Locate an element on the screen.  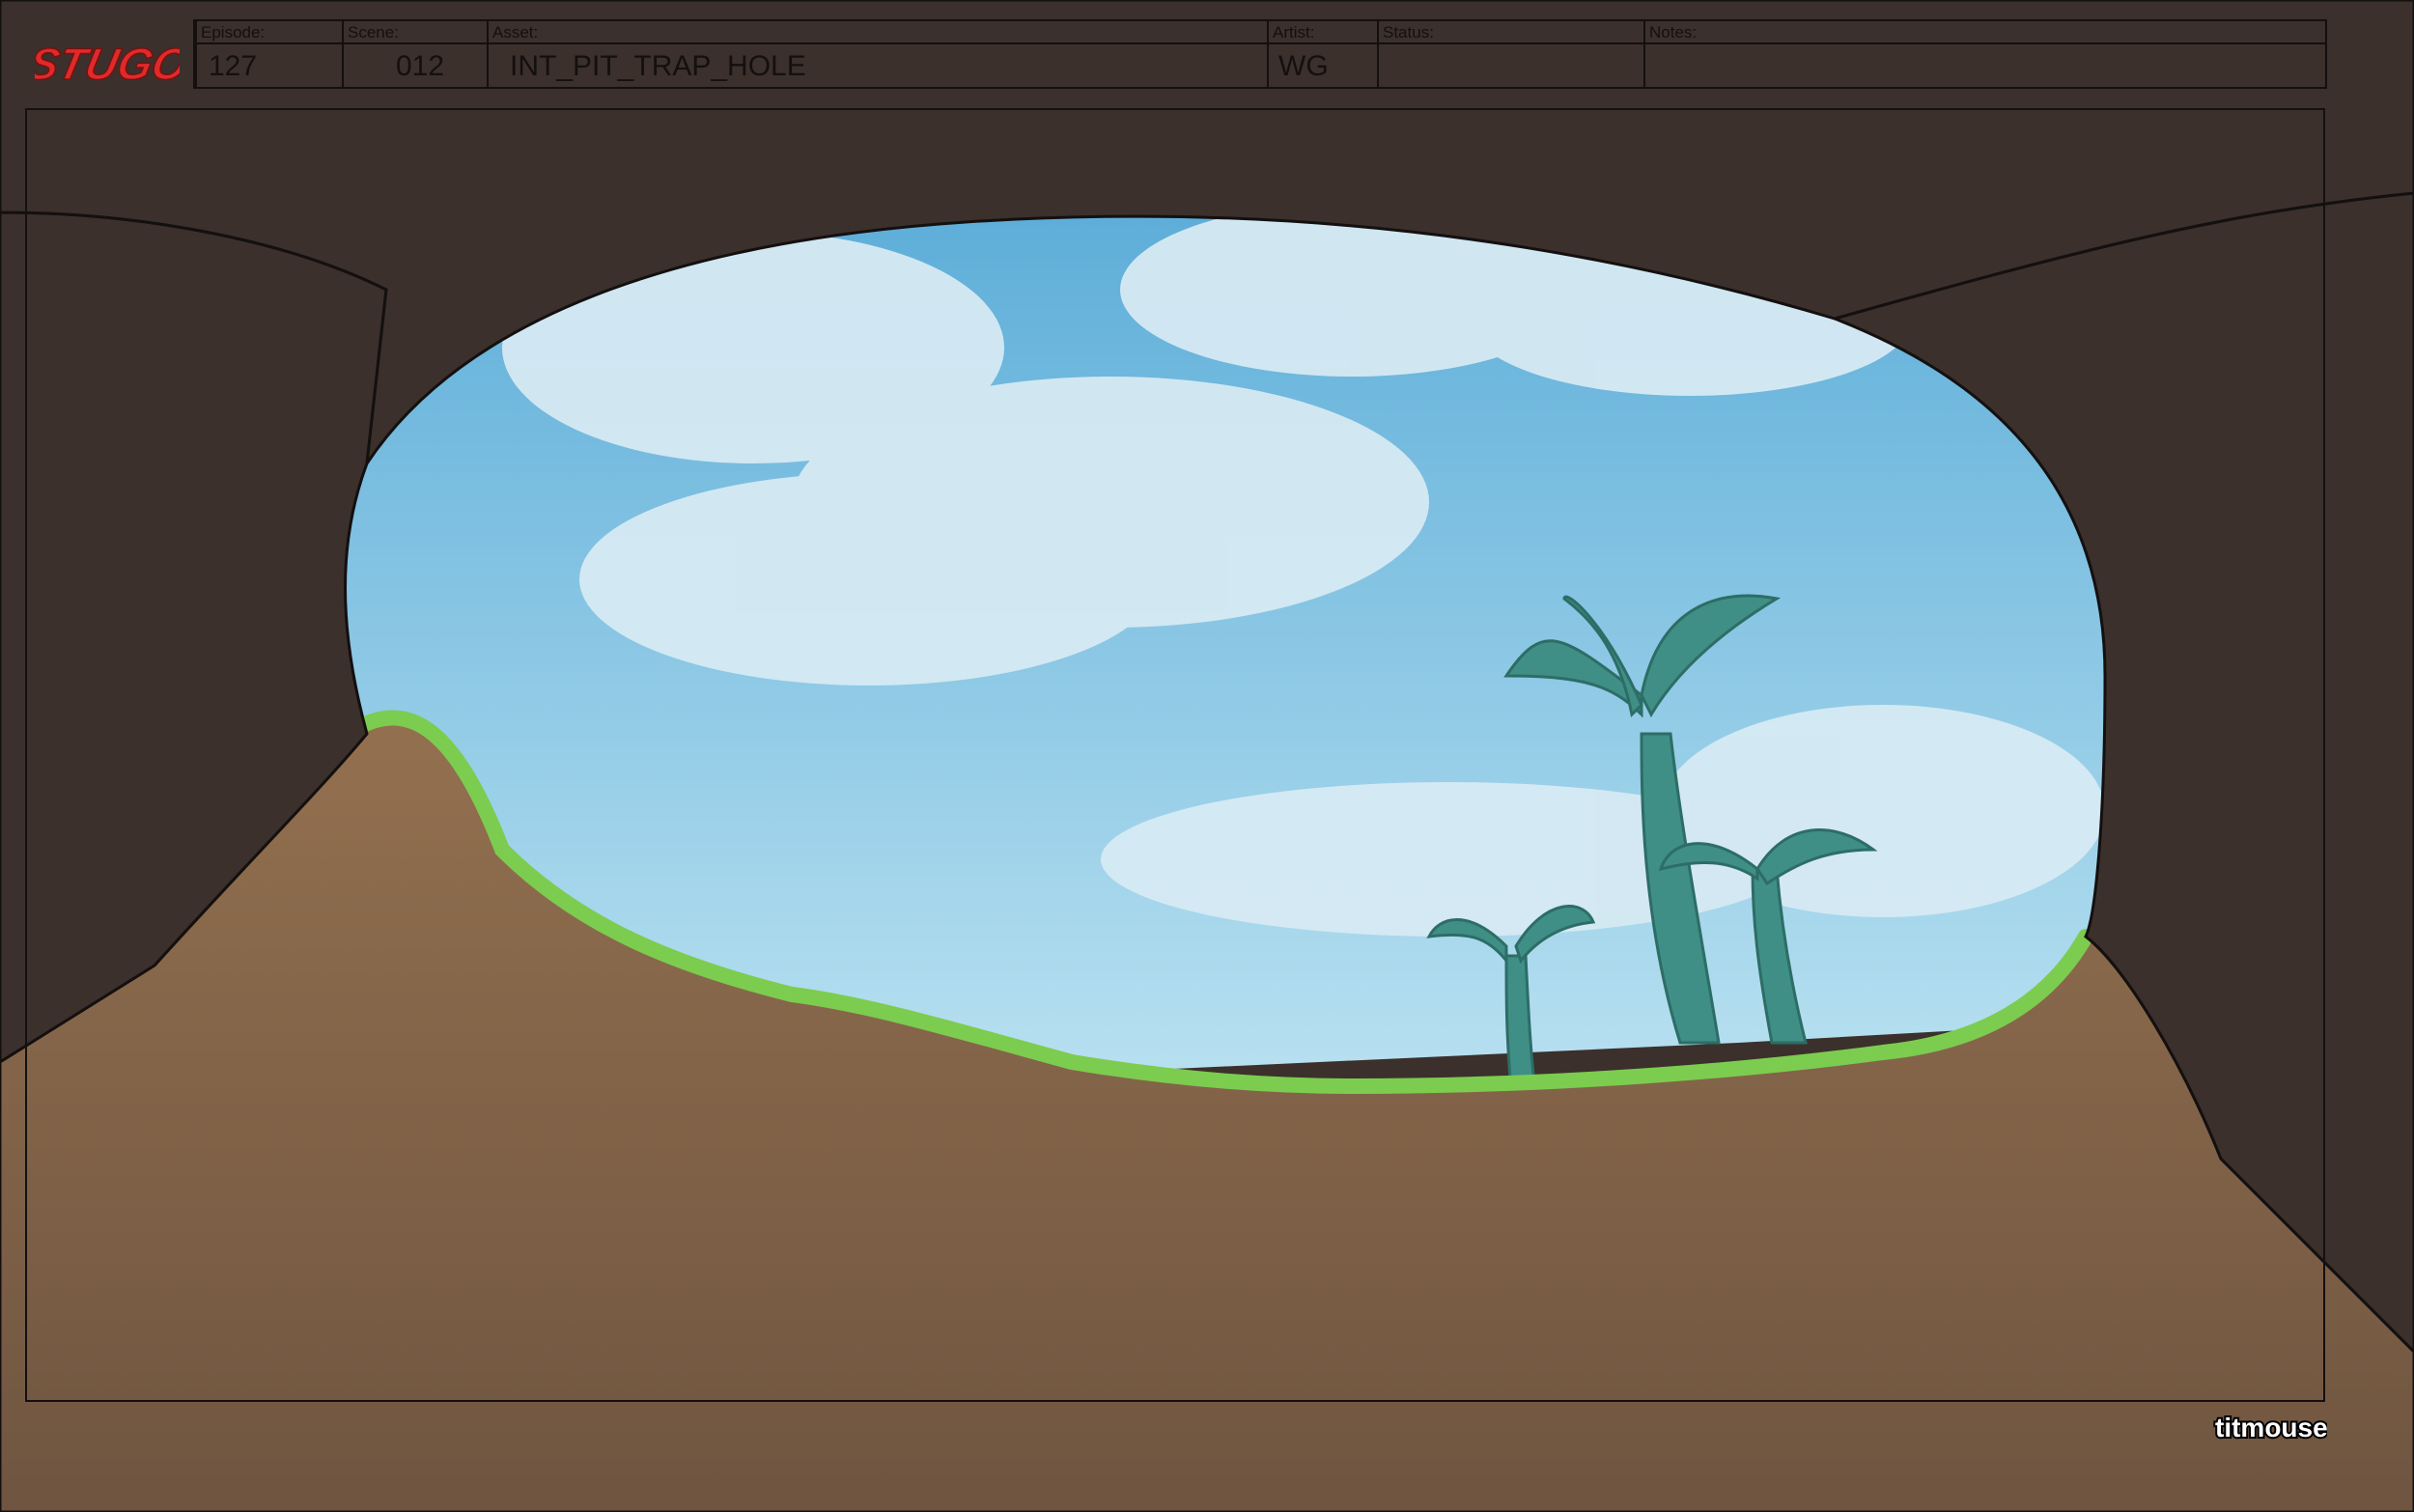
artist-value: WG is located at coordinates (1303, 66).